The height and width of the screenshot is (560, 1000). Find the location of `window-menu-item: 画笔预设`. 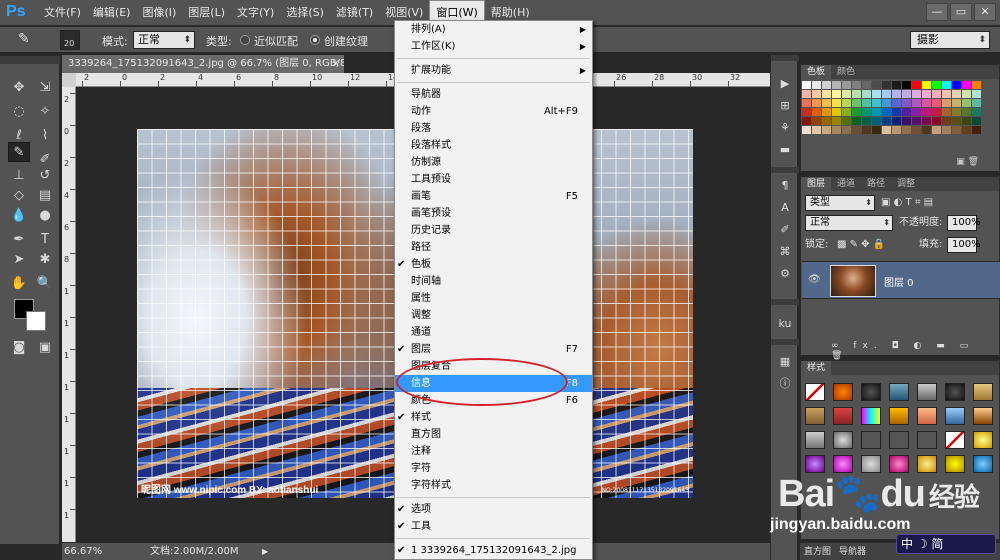

window-menu-item: 画笔预设 is located at coordinates (493, 213).